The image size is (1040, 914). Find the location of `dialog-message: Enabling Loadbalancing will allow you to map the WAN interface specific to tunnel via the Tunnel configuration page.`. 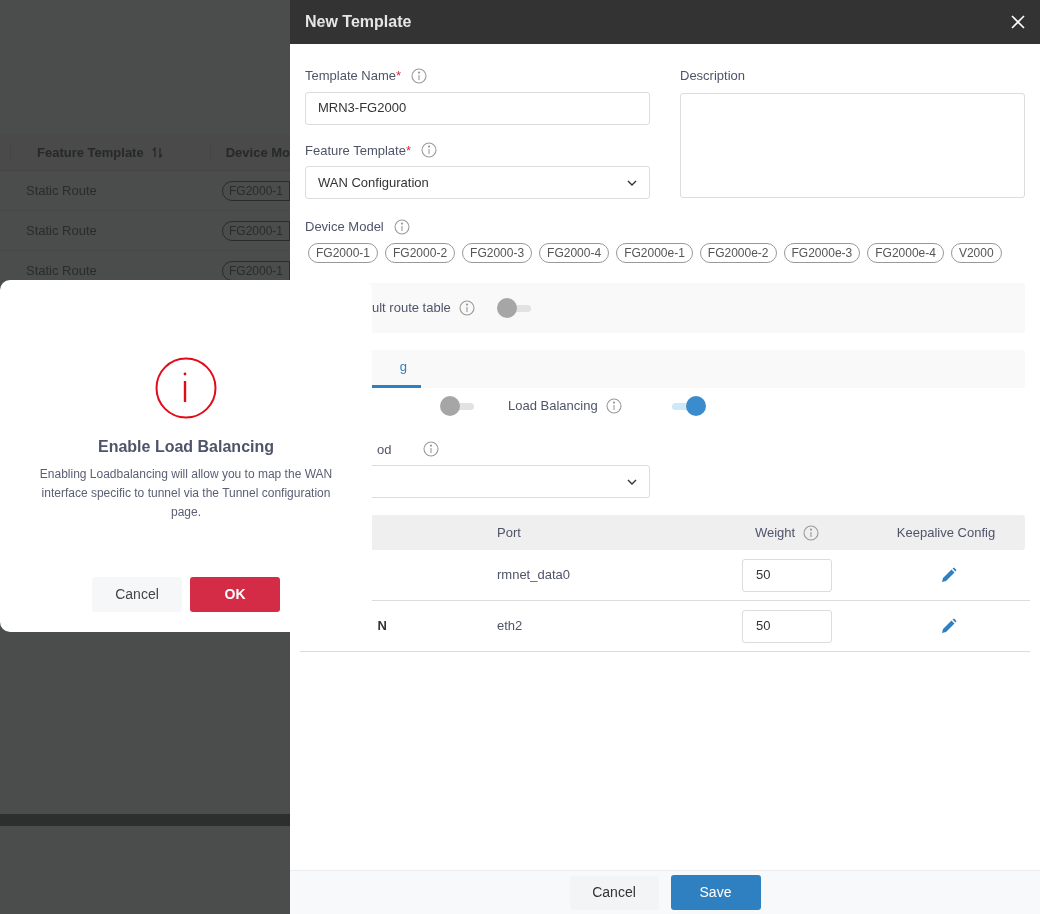

dialog-message: Enabling Loadbalancing will allow you to map the WAN interface specific to tunnel via the Tunnel configuration page. is located at coordinates (186, 493).